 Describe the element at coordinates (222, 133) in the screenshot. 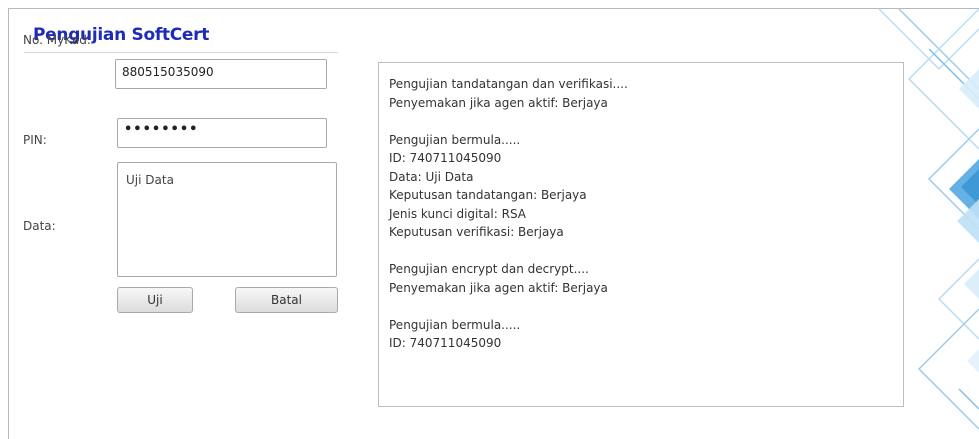

I see `pin-input: ••••••••` at that location.